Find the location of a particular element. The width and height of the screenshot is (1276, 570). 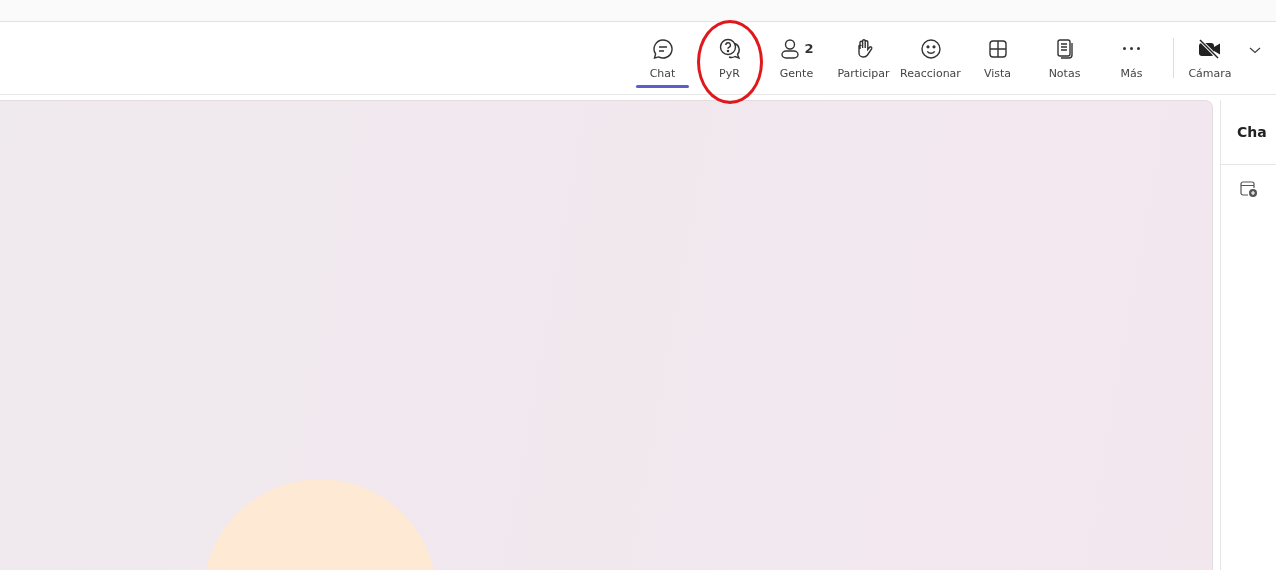

person-icon is located at coordinates (790, 48).